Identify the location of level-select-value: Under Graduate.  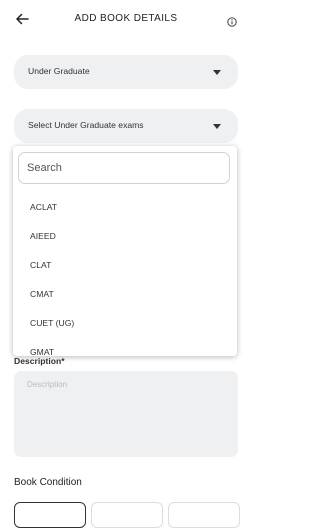
(59, 71).